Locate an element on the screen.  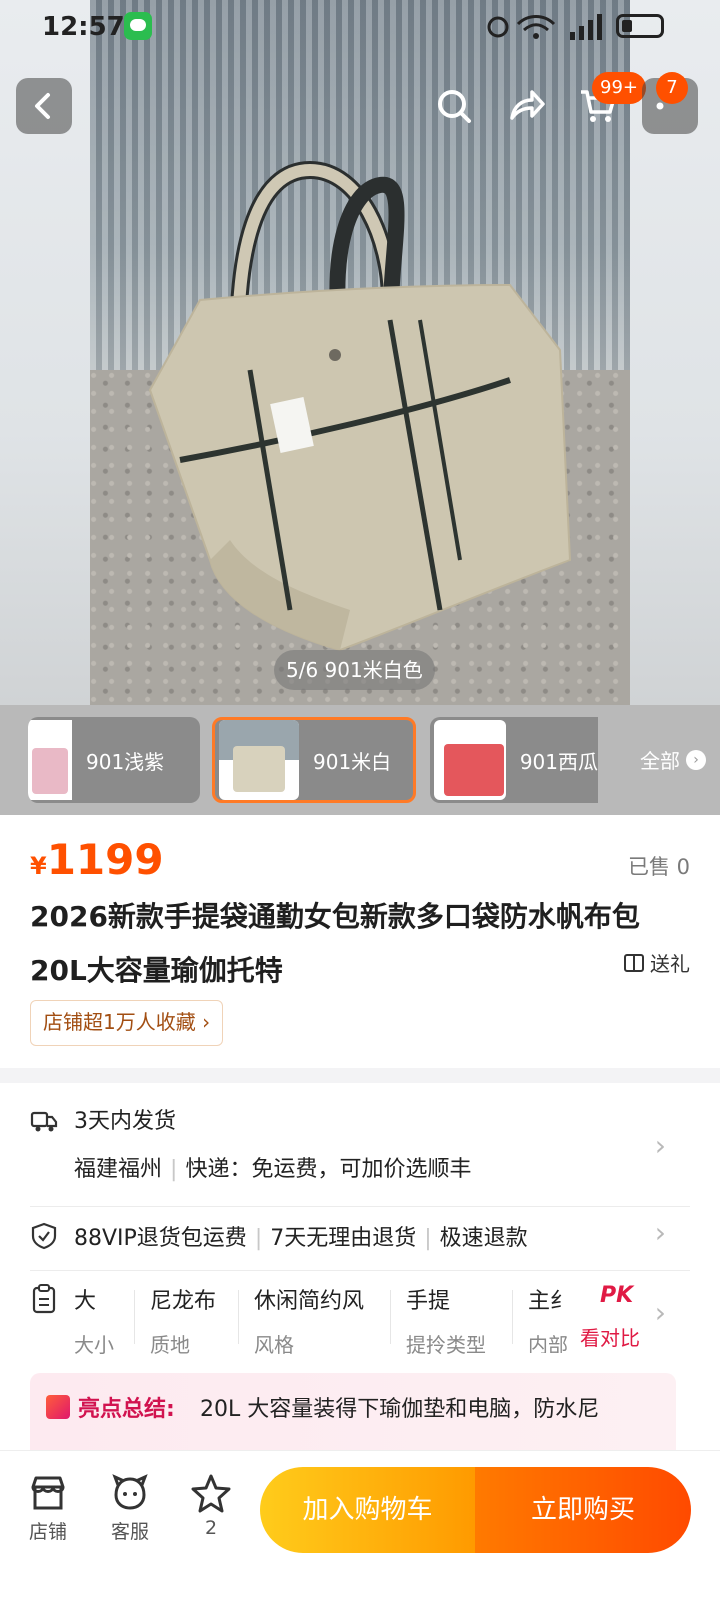
cart-button: 99+ is located at coordinates (608, 103).